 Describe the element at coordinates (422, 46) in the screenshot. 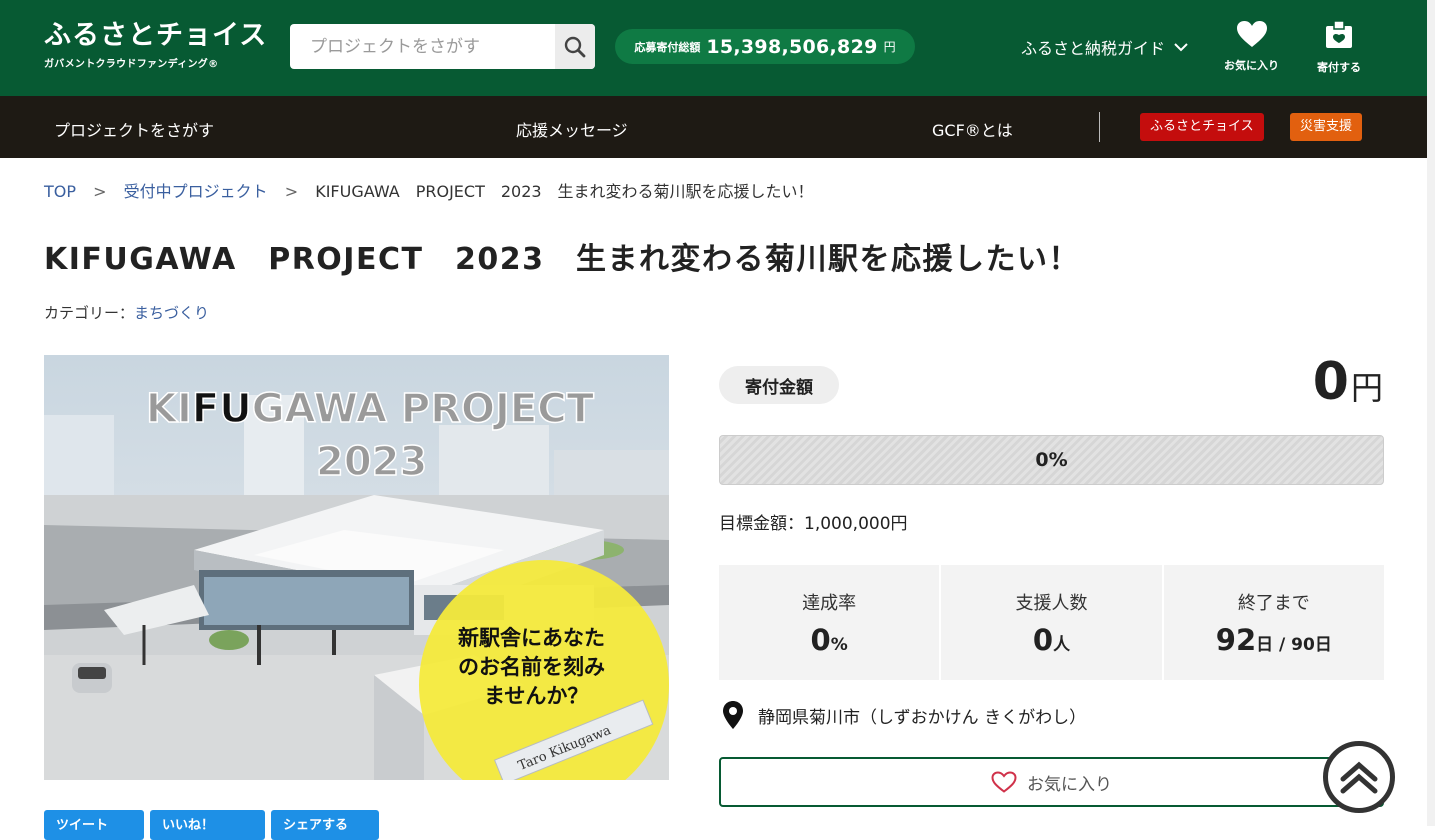

I see `search-input` at that location.